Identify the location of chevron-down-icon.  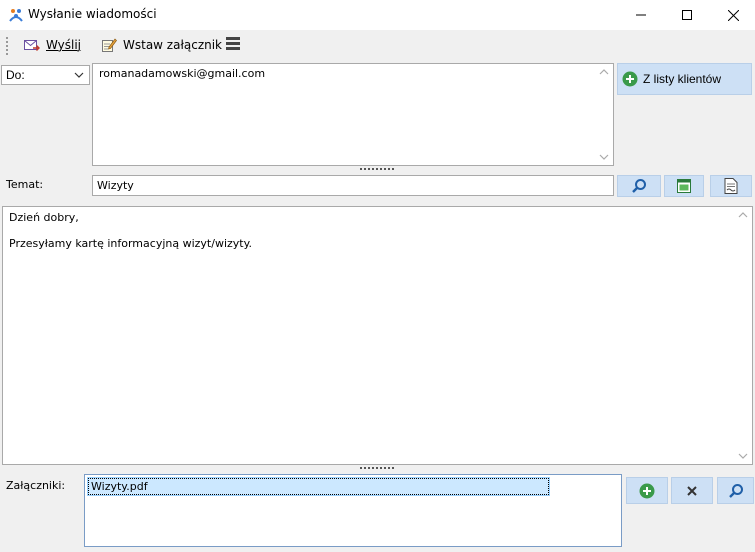
(79, 75).